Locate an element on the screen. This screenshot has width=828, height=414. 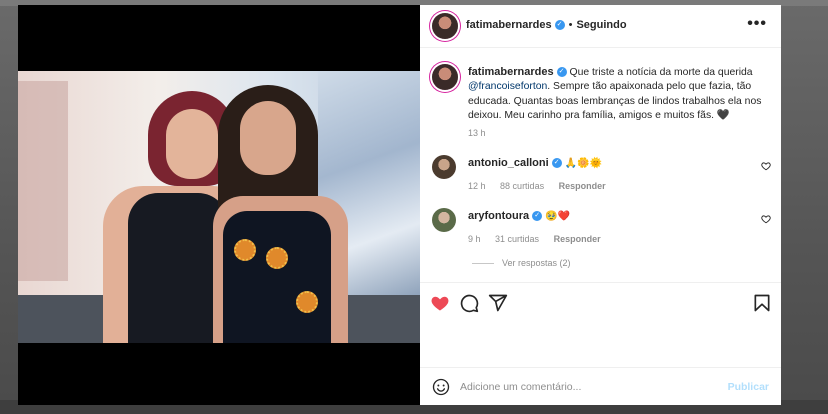
post-actions-bar is located at coordinates (600, 302).